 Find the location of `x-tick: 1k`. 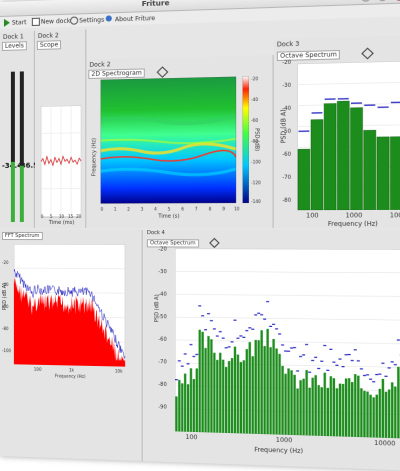

x-tick: 1k is located at coordinates (71, 369).